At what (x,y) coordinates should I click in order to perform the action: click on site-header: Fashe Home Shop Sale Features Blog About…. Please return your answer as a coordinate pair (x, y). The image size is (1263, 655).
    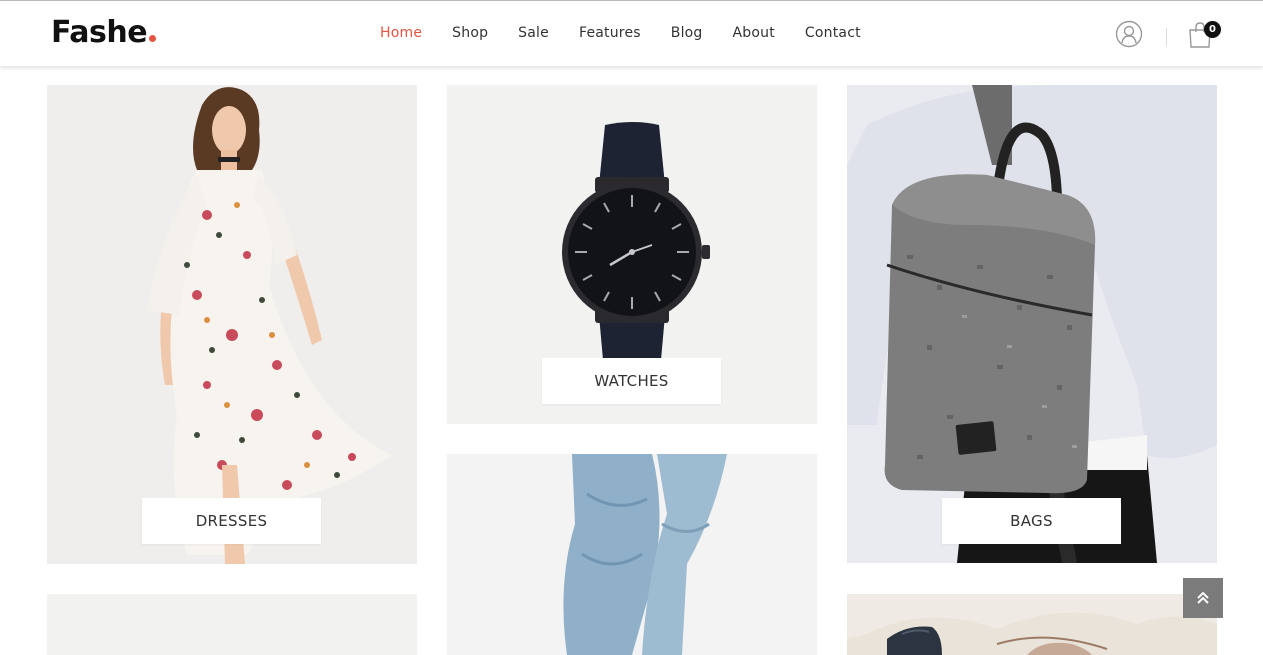
    Looking at the image, I should click on (631, 33).